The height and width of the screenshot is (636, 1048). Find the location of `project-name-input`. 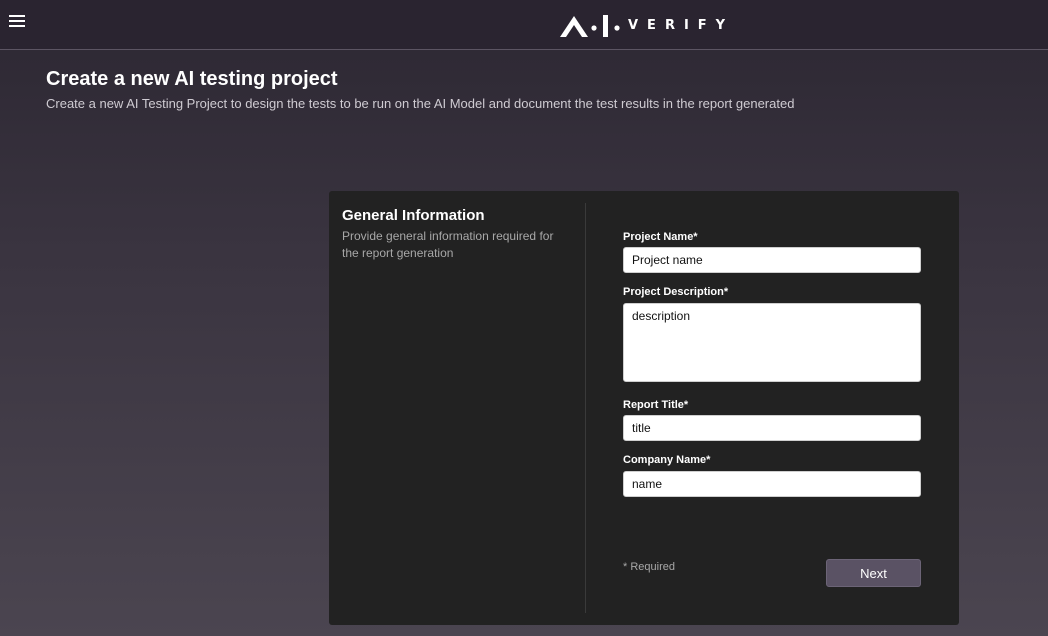

project-name-input is located at coordinates (772, 260).